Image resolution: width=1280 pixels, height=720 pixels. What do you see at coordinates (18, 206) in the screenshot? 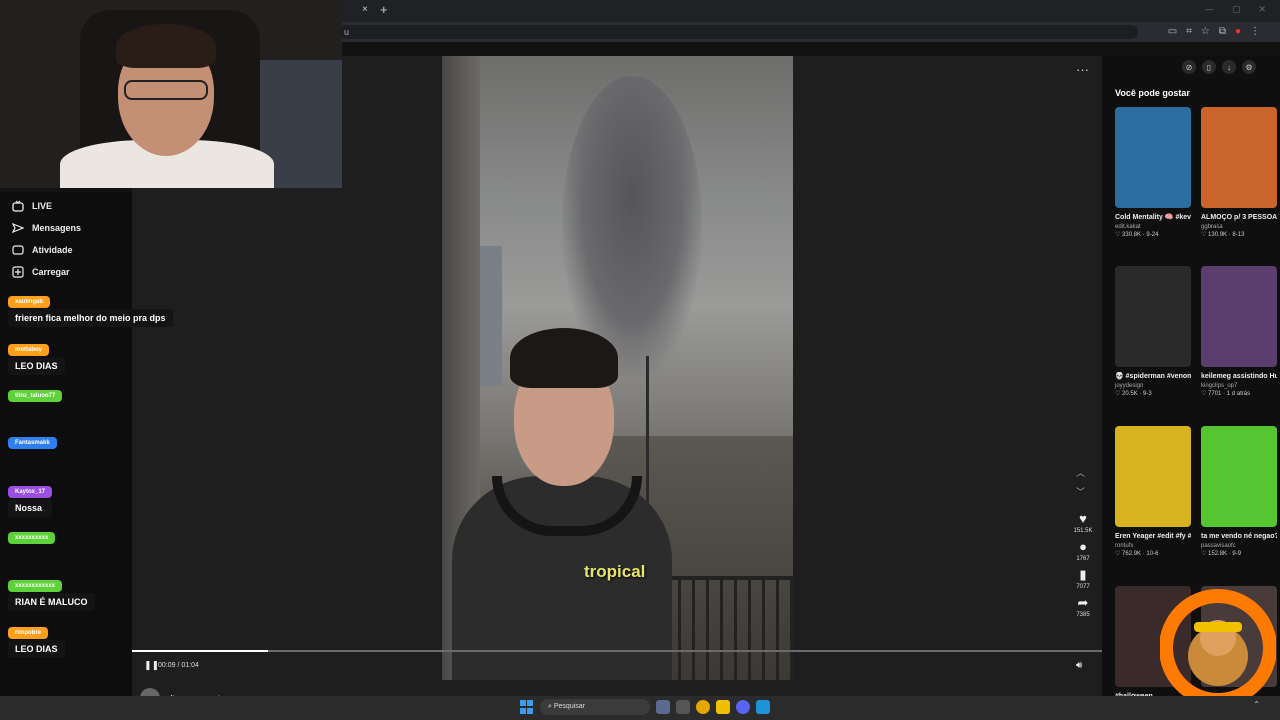
I see `live-icon` at bounding box center [18, 206].